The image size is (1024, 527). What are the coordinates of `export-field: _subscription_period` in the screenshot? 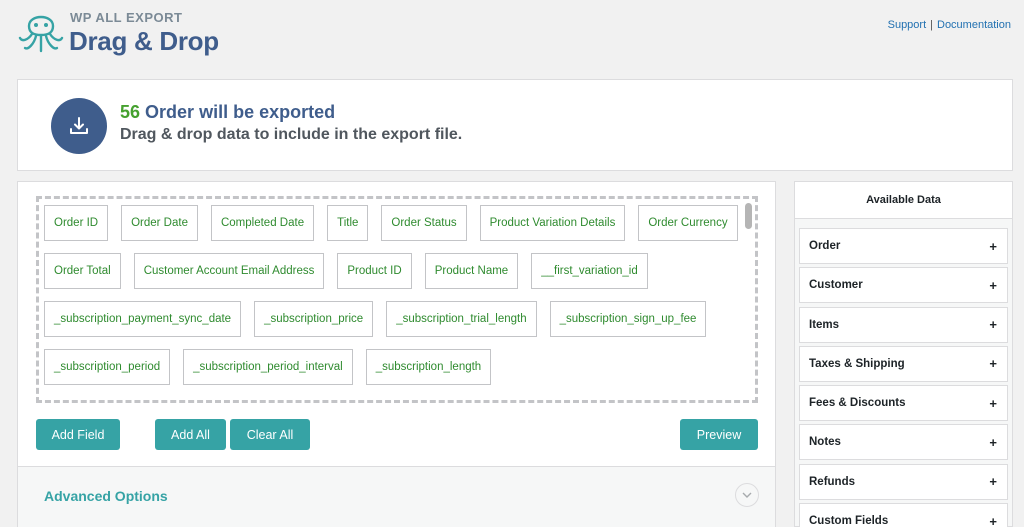 It's located at (107, 367).